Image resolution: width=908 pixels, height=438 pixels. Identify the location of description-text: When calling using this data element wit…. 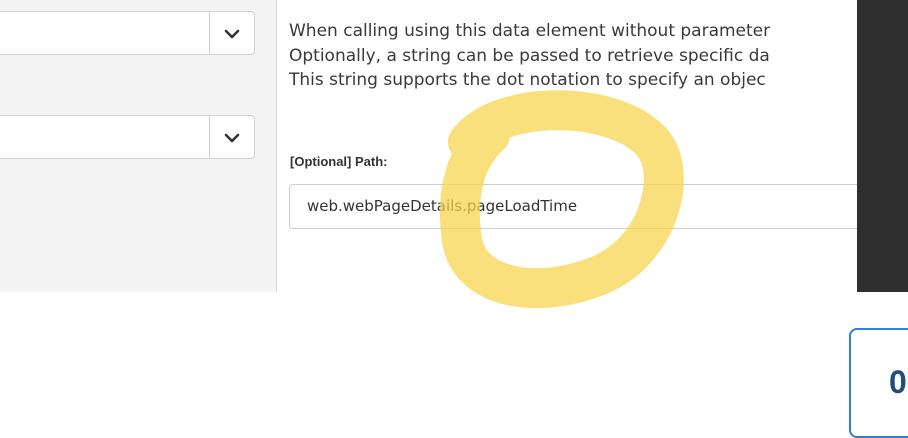
(576, 56).